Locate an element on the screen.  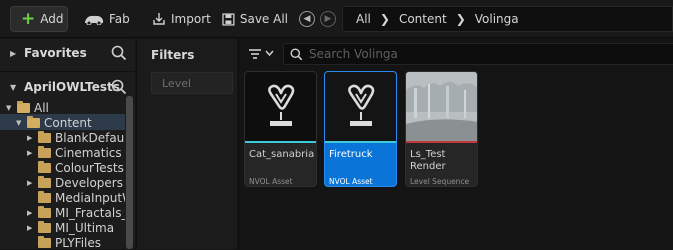
divider is located at coordinates (67, 71).